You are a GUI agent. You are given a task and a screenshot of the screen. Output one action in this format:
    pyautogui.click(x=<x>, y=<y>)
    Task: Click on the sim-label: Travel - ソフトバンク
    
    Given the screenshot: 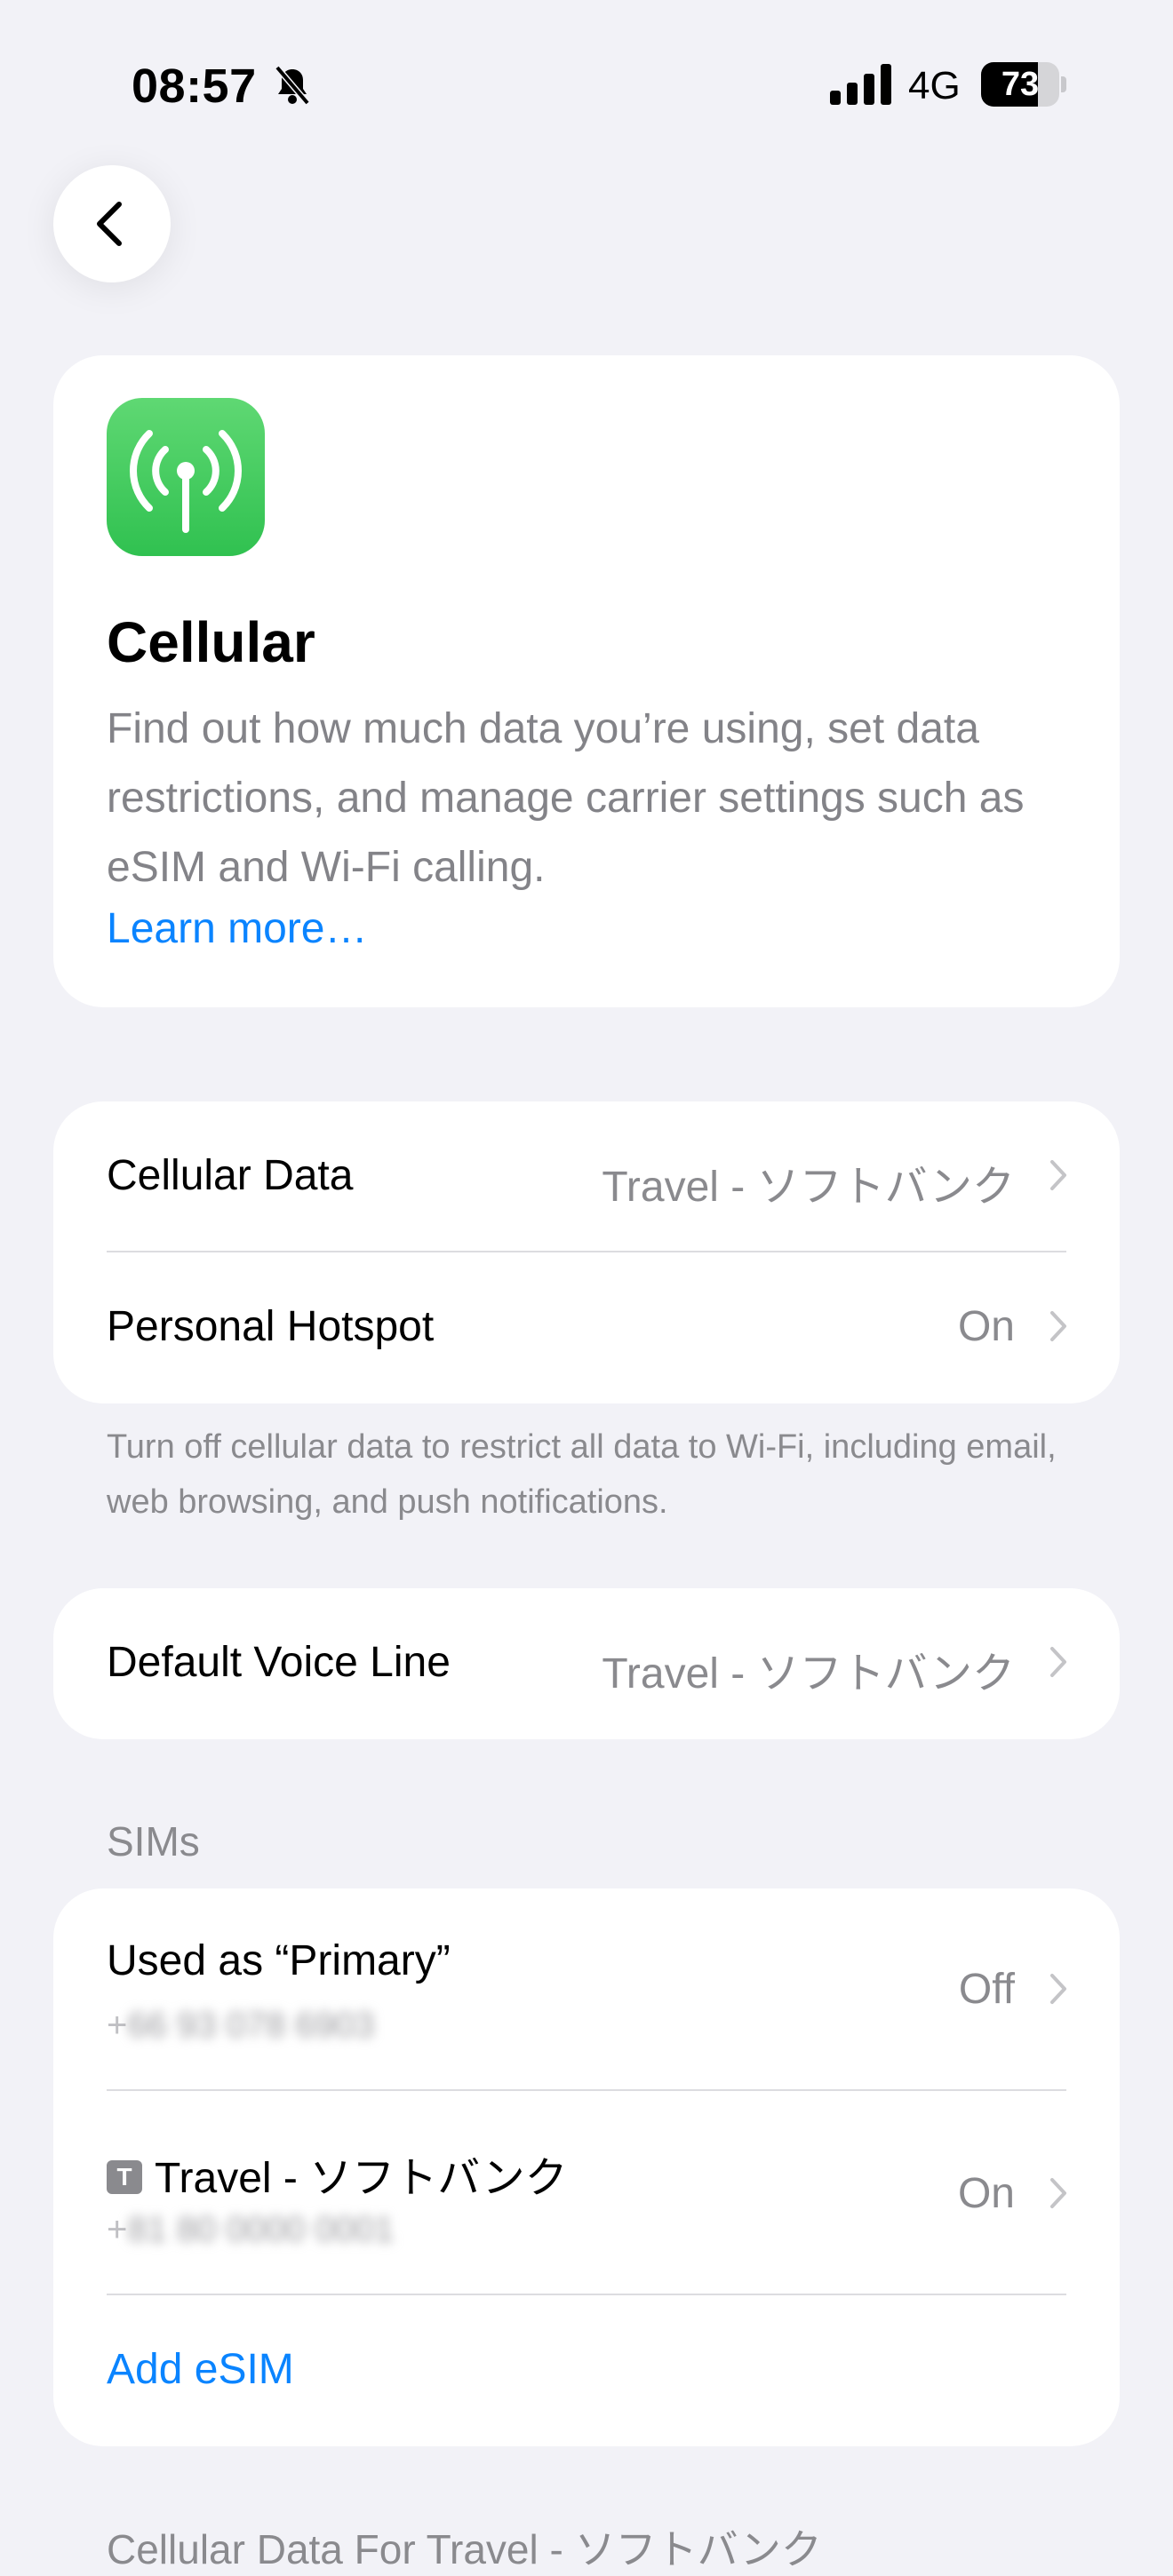 What is the action you would take?
    pyautogui.click(x=361, y=2178)
    